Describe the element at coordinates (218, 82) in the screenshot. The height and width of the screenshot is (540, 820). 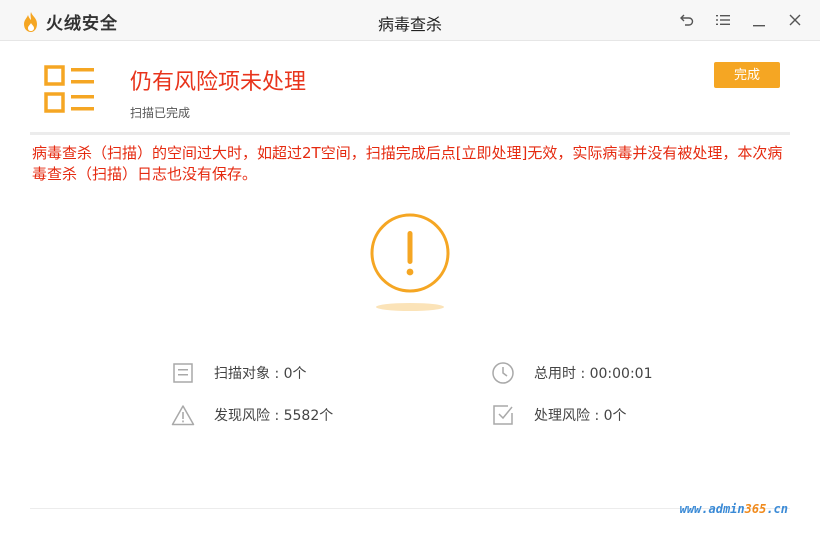
I see `status-title: 仍有风险项未处理` at that location.